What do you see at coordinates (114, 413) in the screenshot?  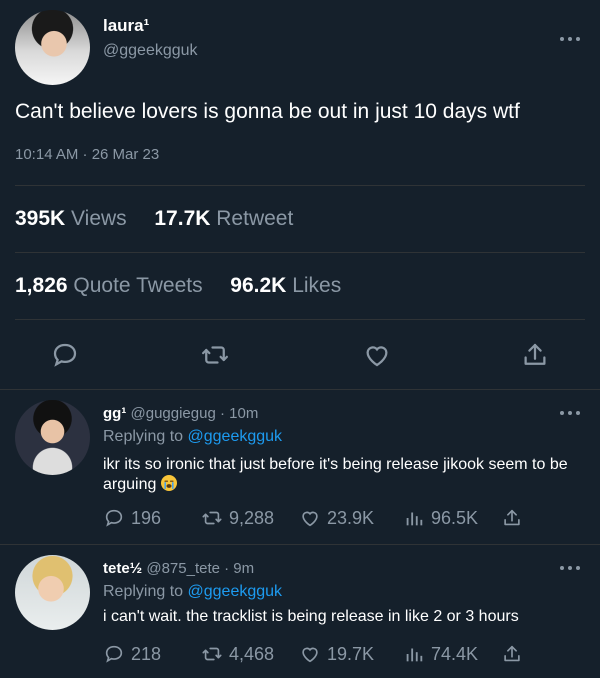 I see `reply-display-name: gg¹` at bounding box center [114, 413].